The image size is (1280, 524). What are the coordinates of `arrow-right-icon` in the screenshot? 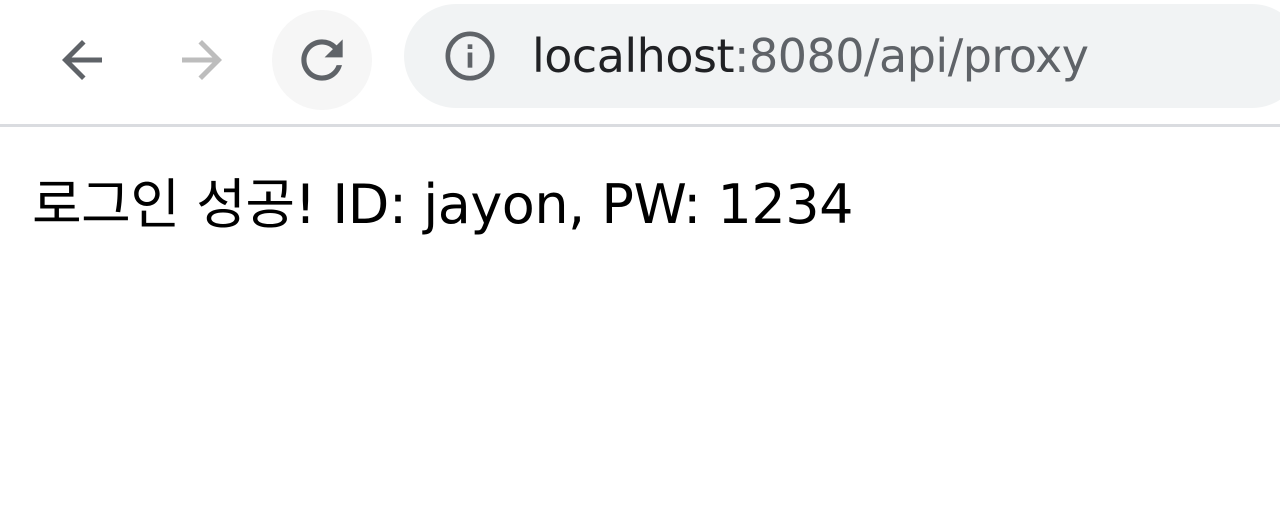 It's located at (202, 60).